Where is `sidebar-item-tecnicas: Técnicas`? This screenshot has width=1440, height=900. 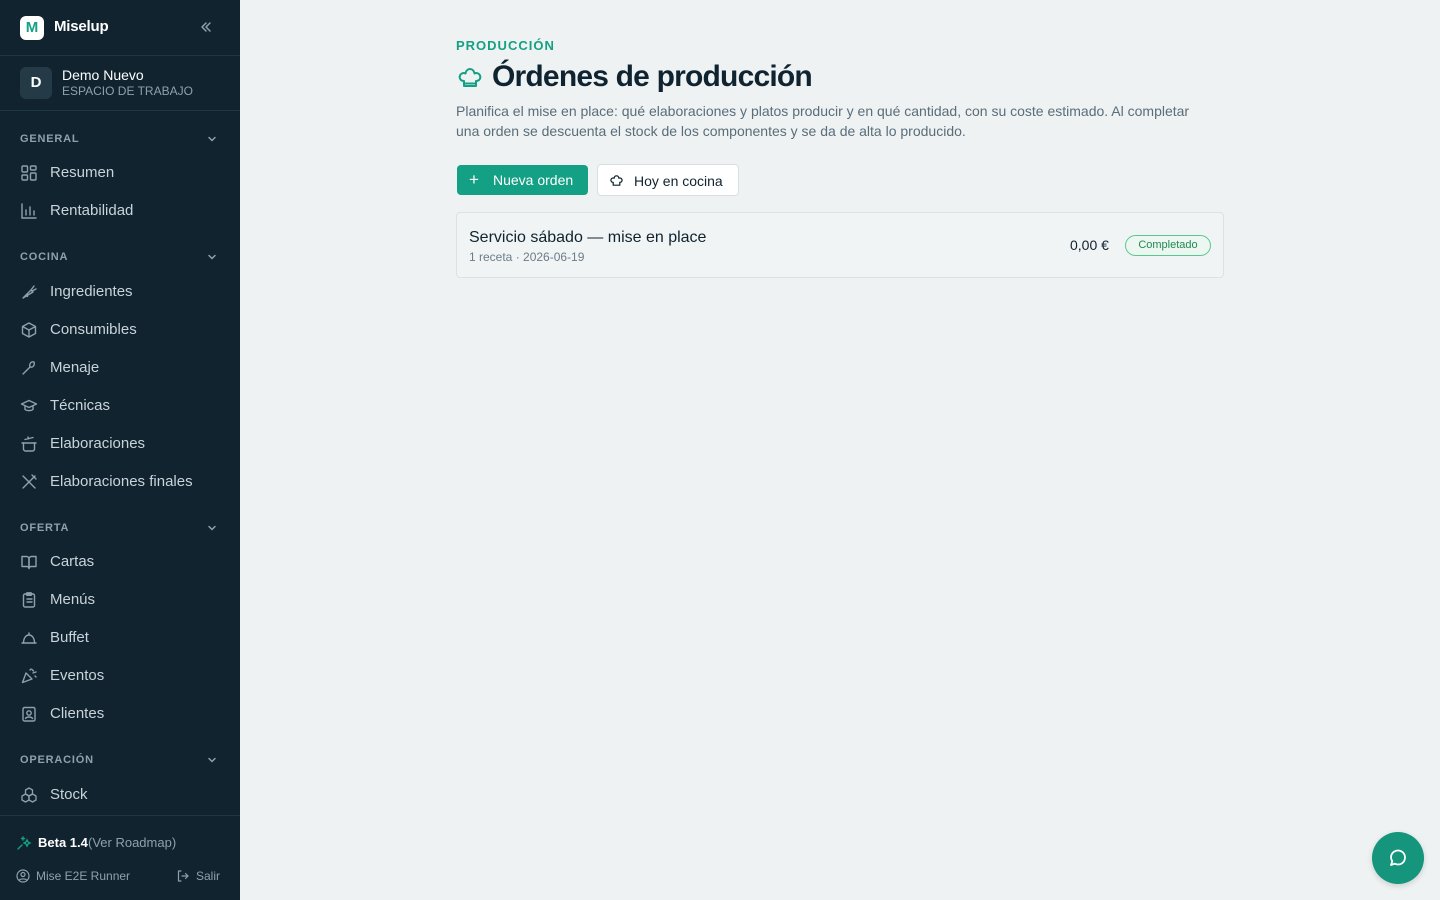
sidebar-item-tecnicas: Técnicas is located at coordinates (120, 406).